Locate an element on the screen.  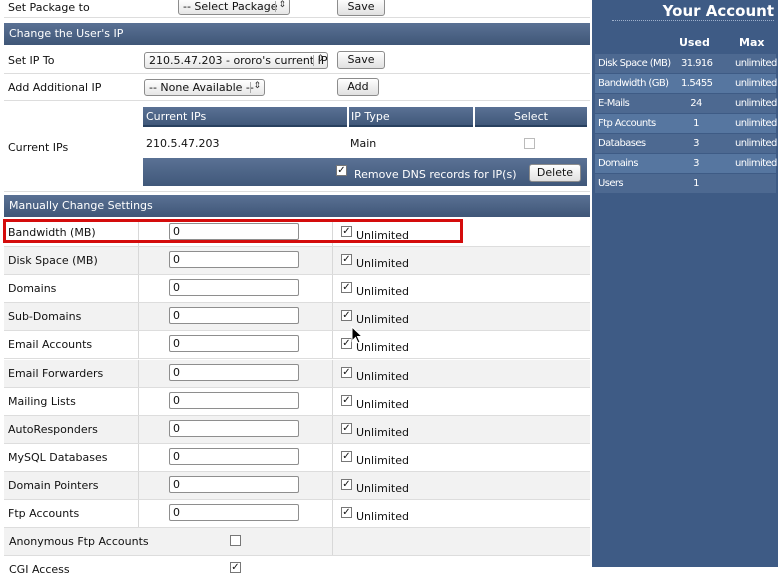
anon-ftp-checkbox is located at coordinates (235, 540).